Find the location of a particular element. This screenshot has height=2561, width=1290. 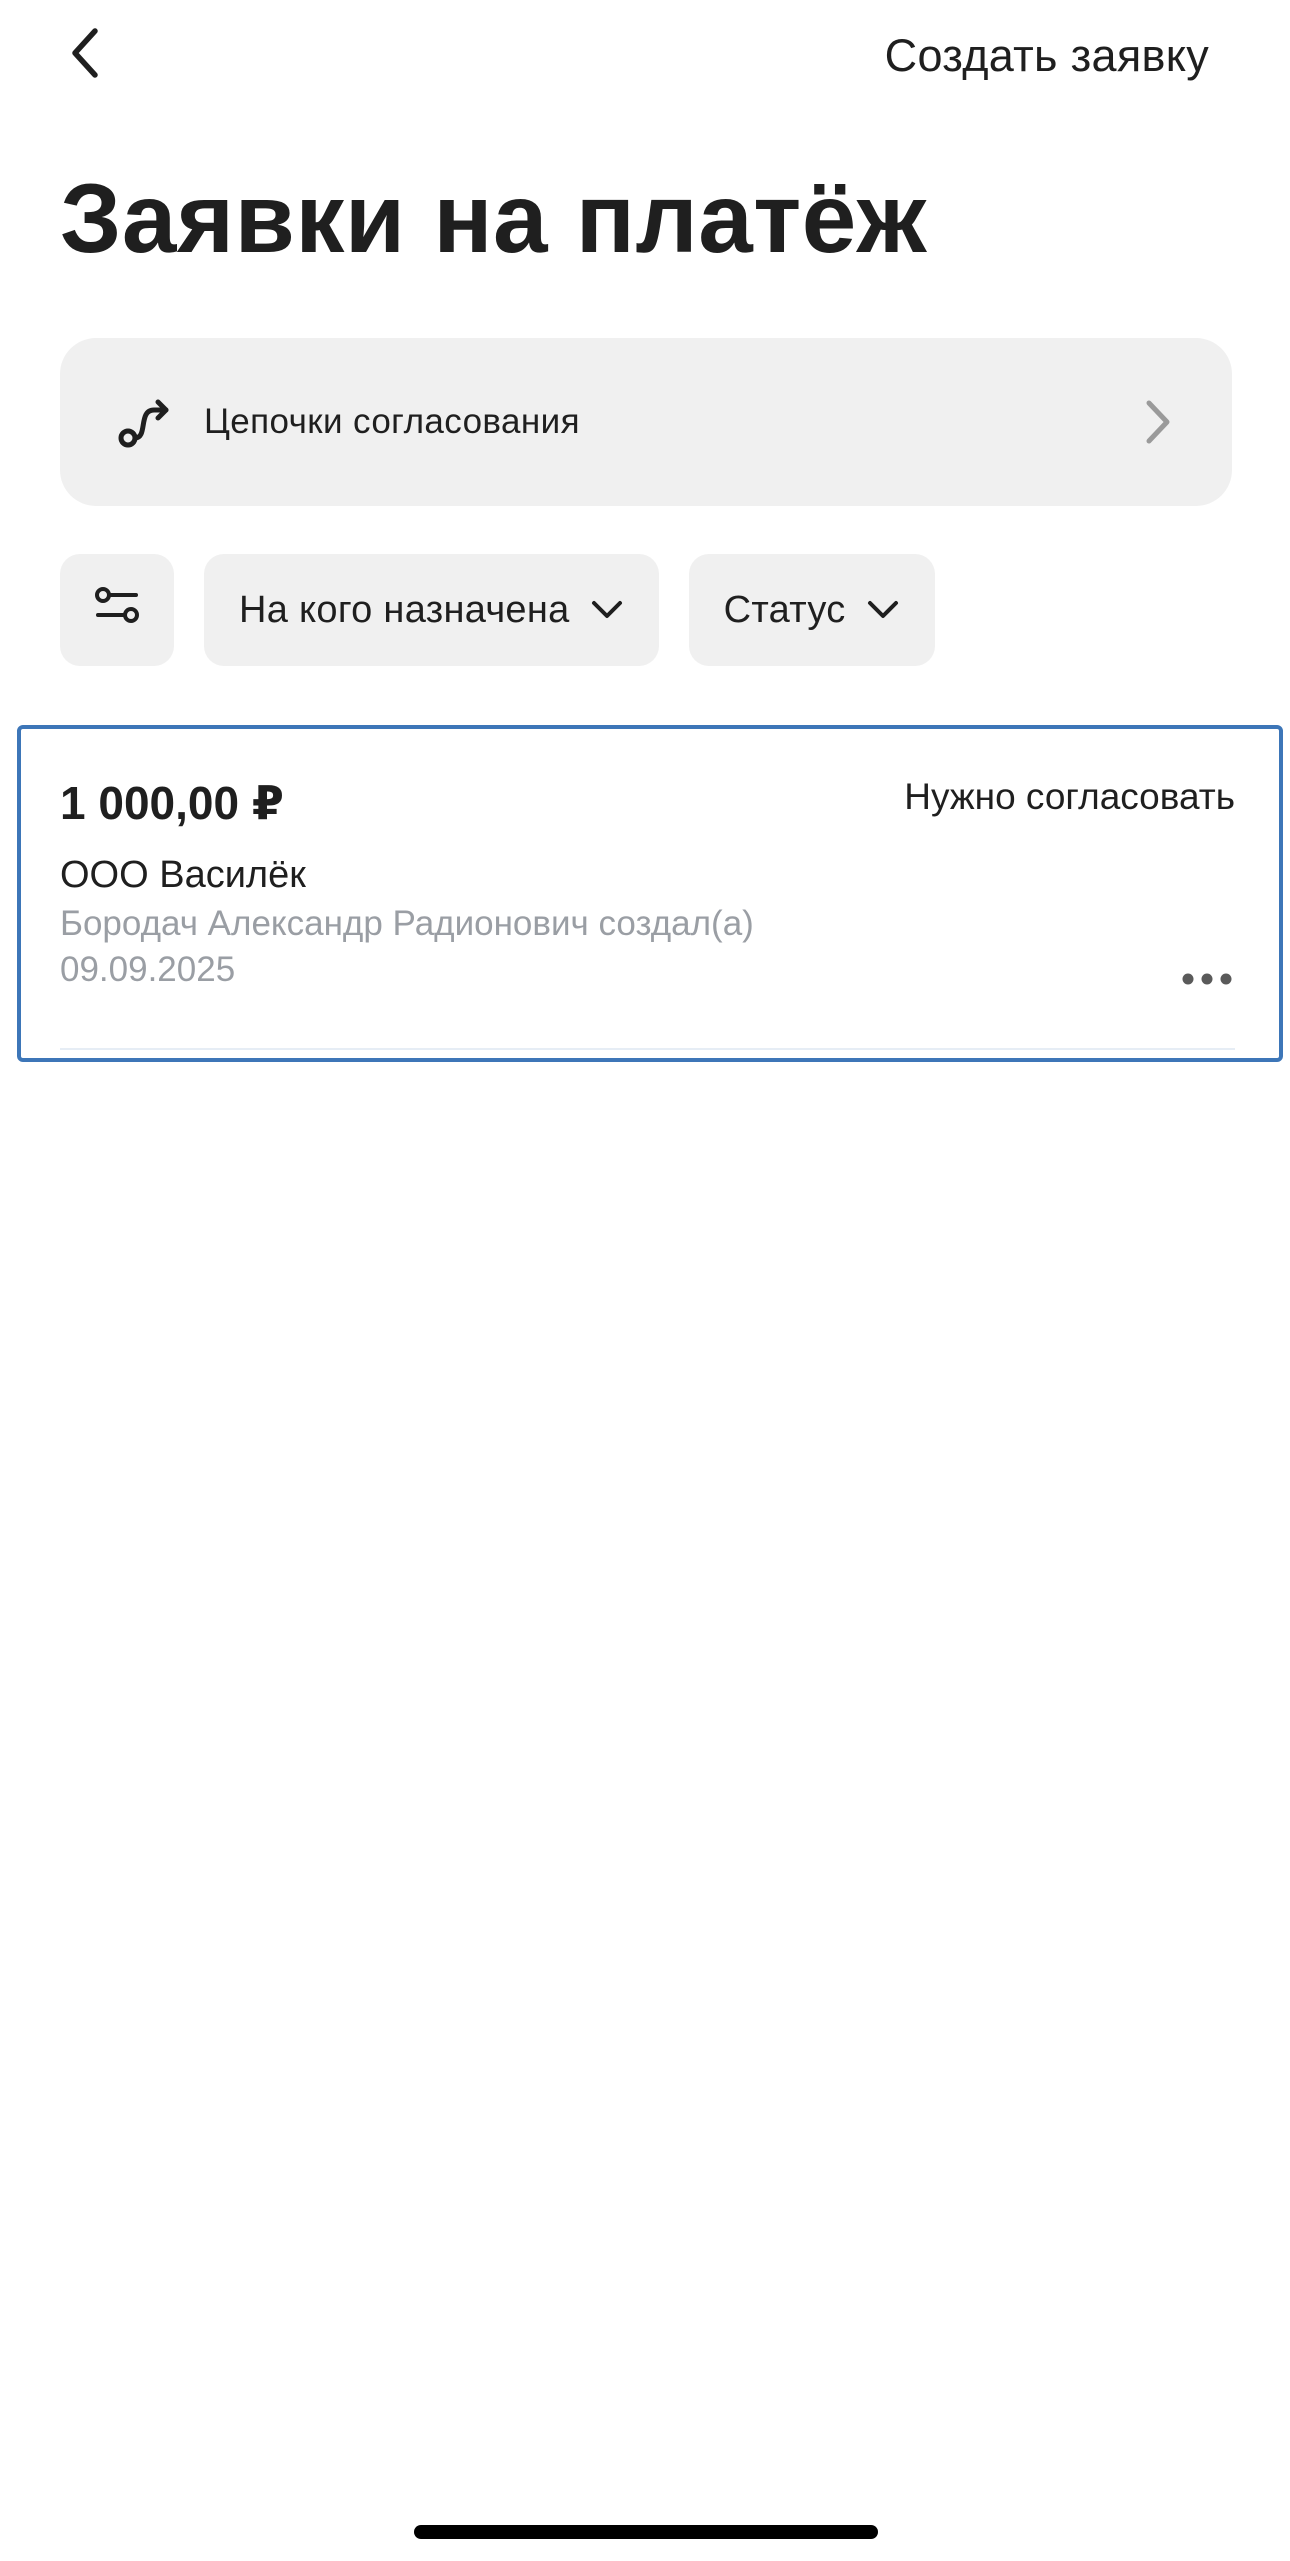

back-button is located at coordinates (85, 55).